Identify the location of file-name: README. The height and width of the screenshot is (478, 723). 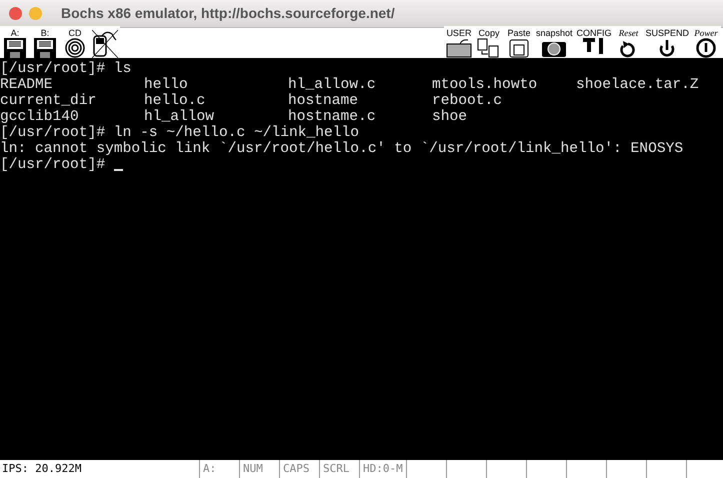
(27, 85).